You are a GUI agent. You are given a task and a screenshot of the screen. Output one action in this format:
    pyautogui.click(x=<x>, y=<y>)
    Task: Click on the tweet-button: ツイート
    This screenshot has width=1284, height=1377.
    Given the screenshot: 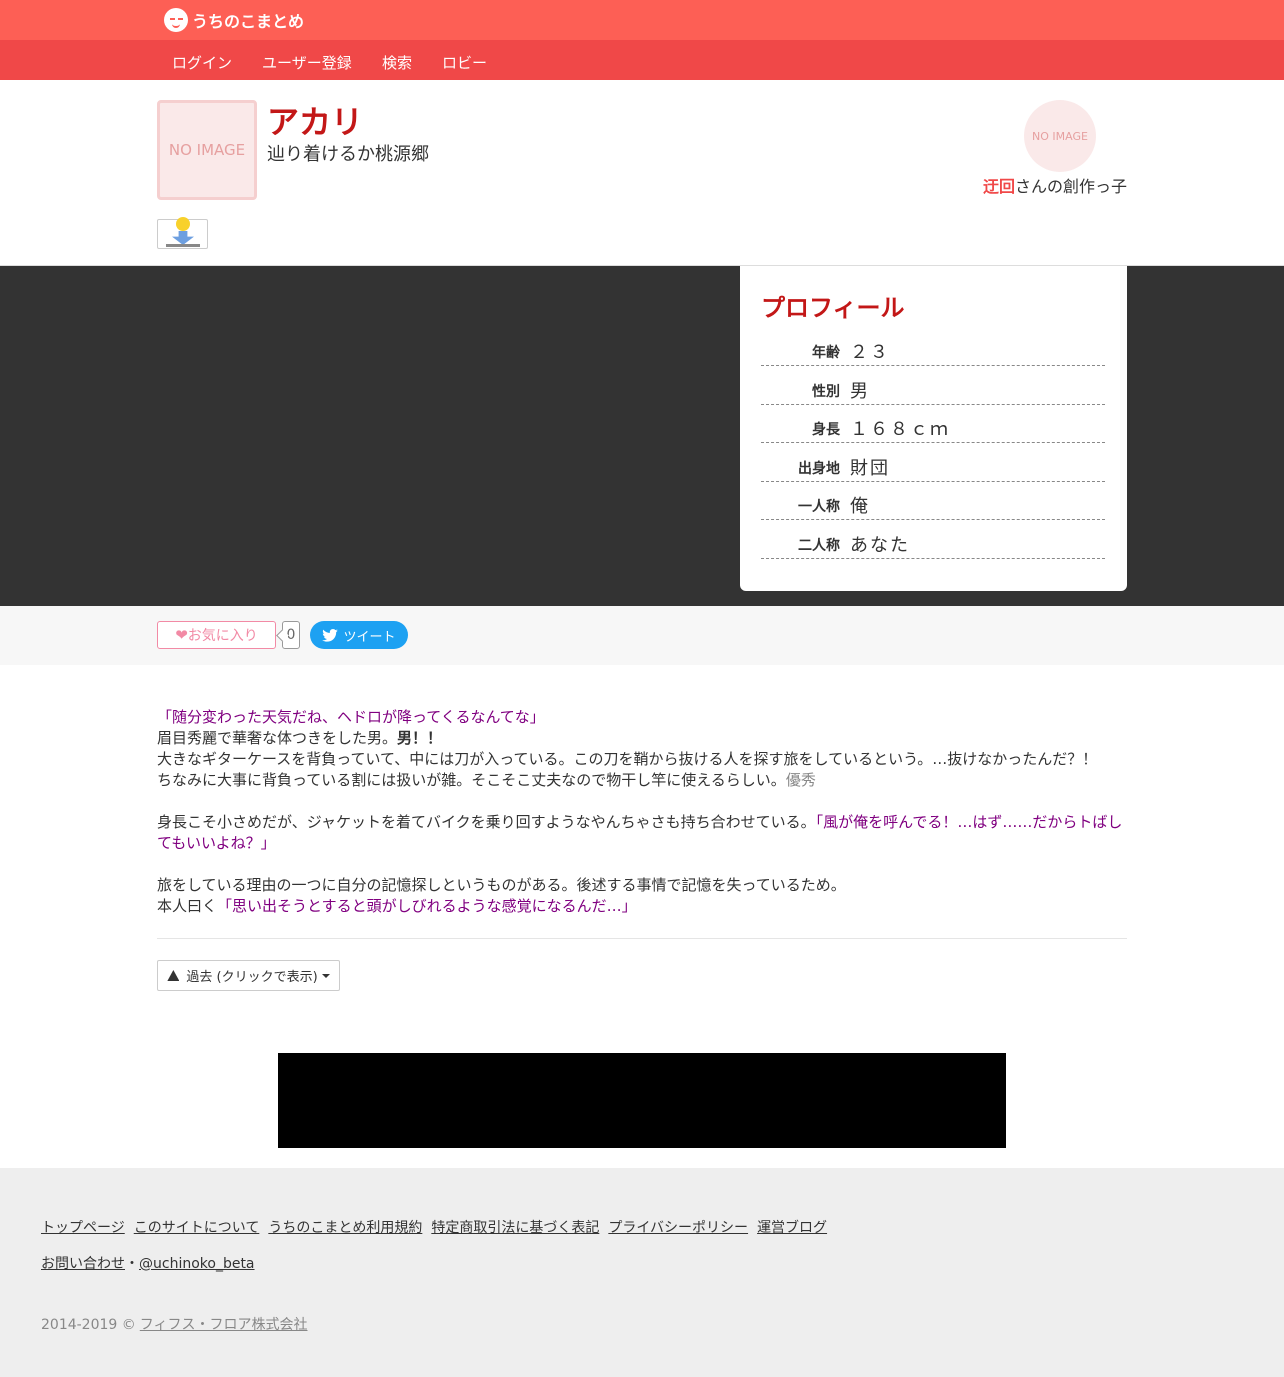 What is the action you would take?
    pyautogui.click(x=359, y=635)
    